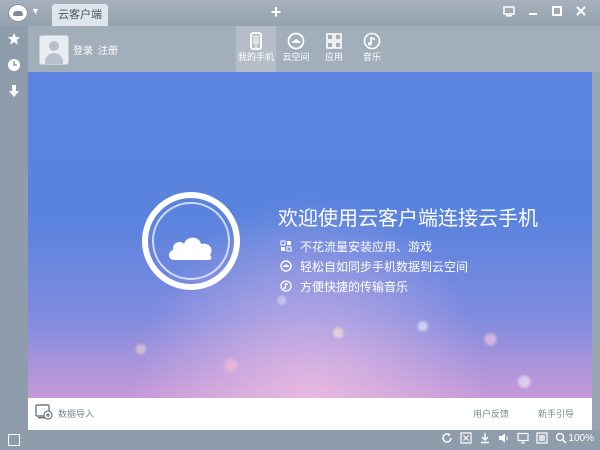 The image size is (600, 450). What do you see at coordinates (333, 57) in the screenshot?
I see `tab-label: 应用` at bounding box center [333, 57].